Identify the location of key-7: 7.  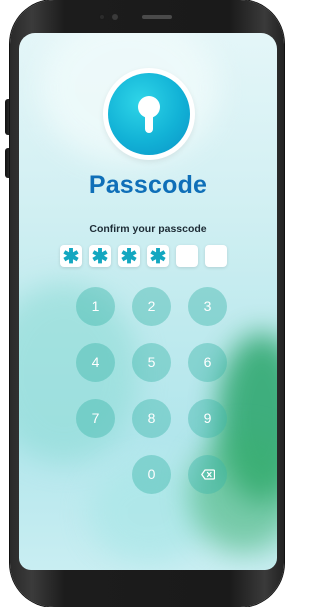
(95, 418).